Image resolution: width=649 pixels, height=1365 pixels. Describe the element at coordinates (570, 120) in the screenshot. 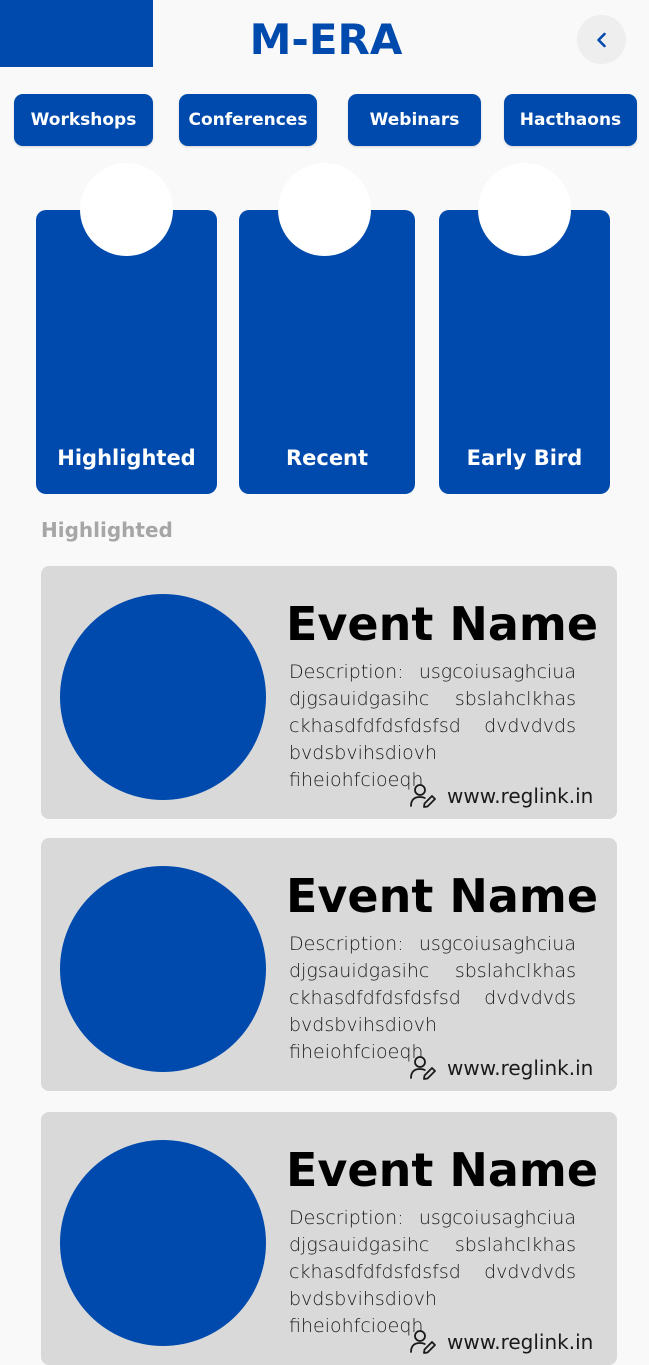

I see `category-button-hackathons: Hacthaons` at that location.